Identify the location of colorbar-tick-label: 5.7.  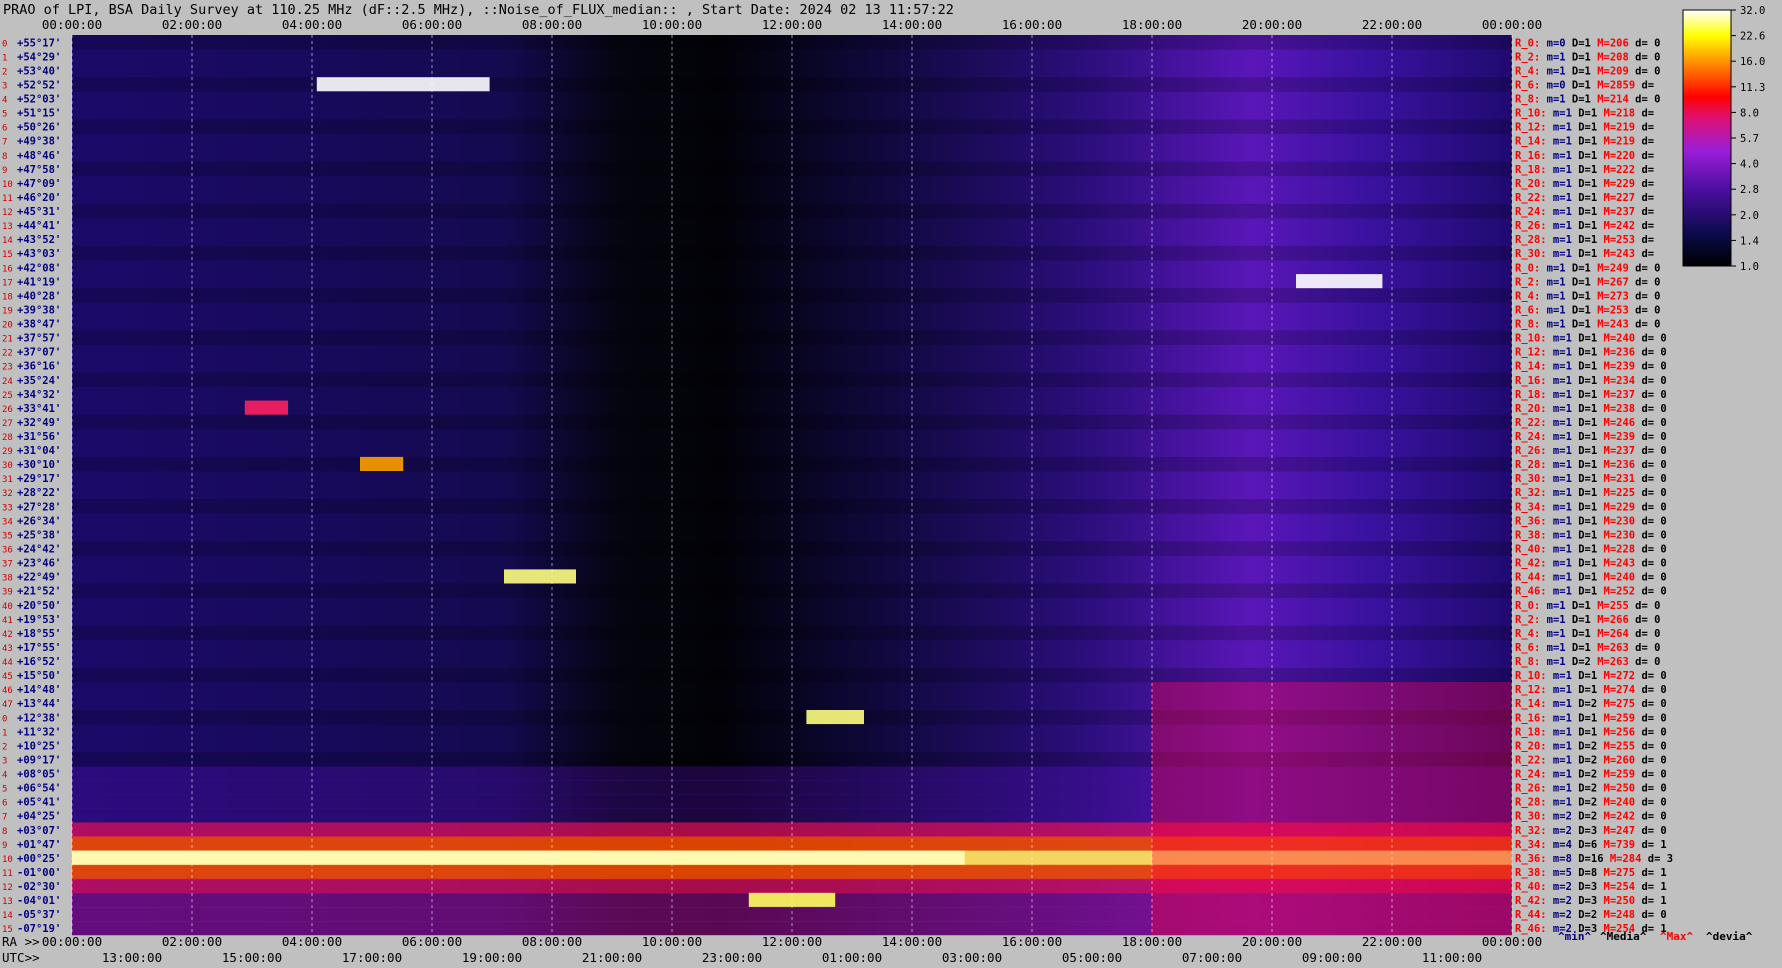
(1749, 139).